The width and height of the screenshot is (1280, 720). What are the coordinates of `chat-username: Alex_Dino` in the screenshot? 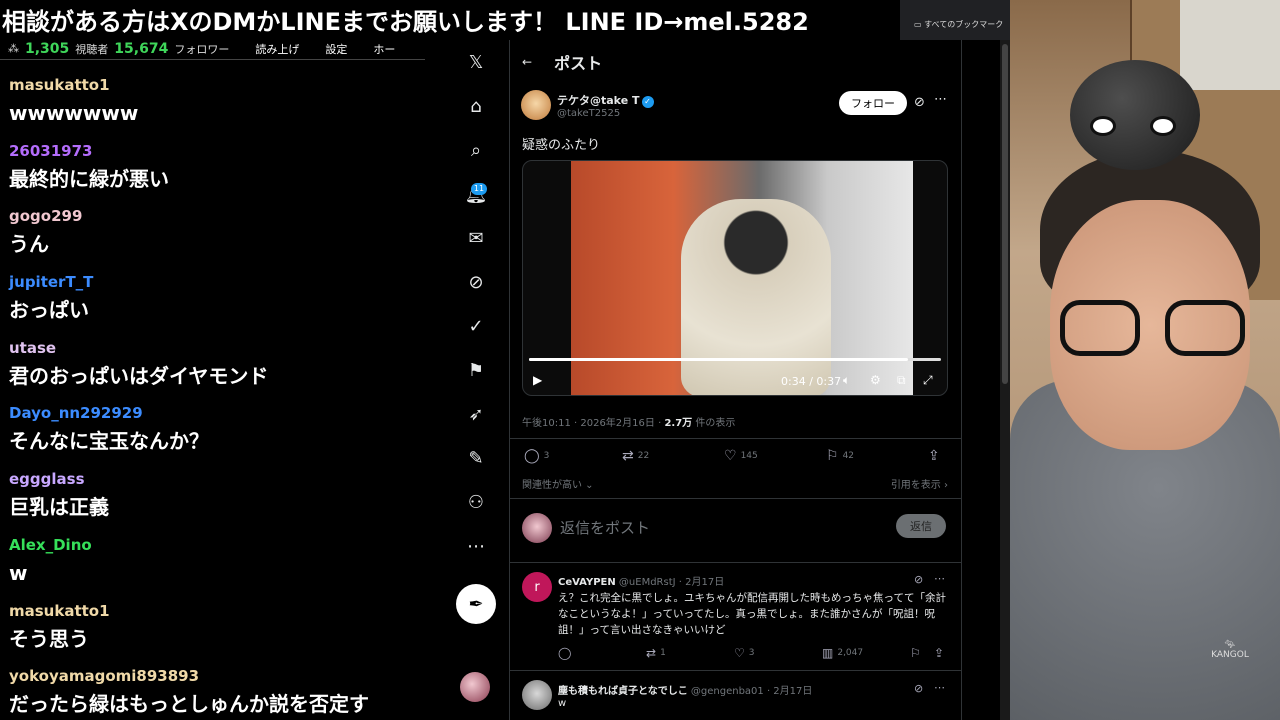 It's located at (224, 545).